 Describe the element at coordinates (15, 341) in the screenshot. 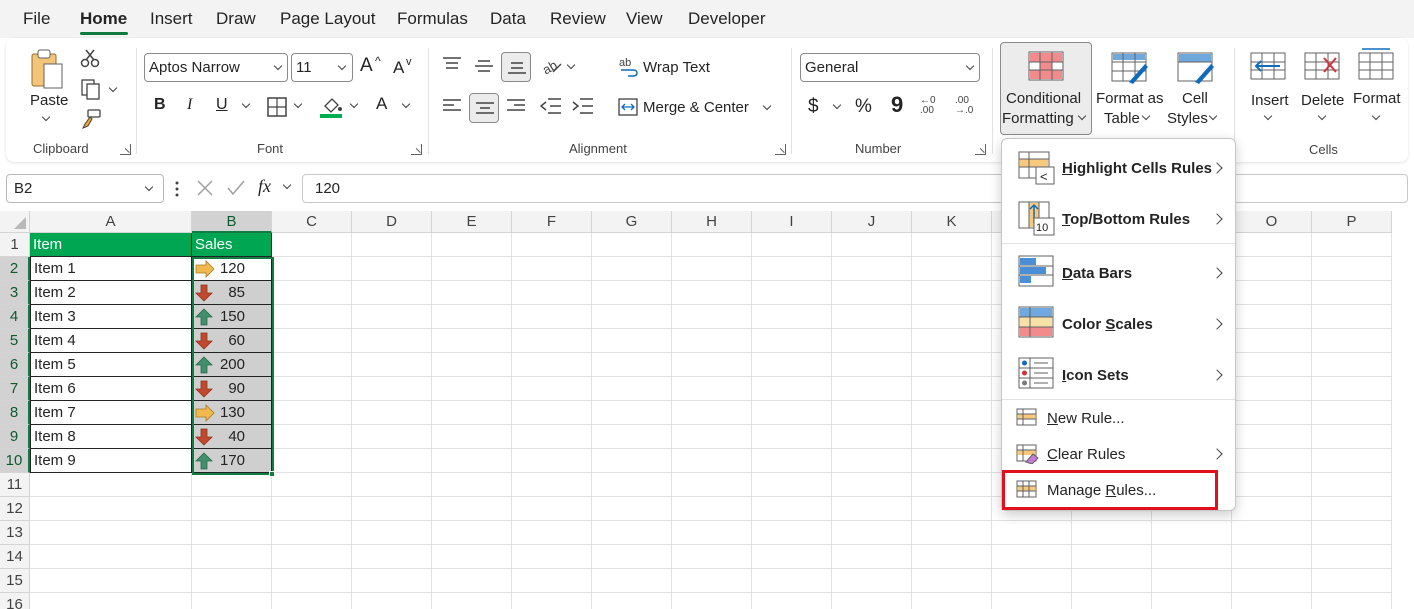

I see `row-header-5: 5` at that location.